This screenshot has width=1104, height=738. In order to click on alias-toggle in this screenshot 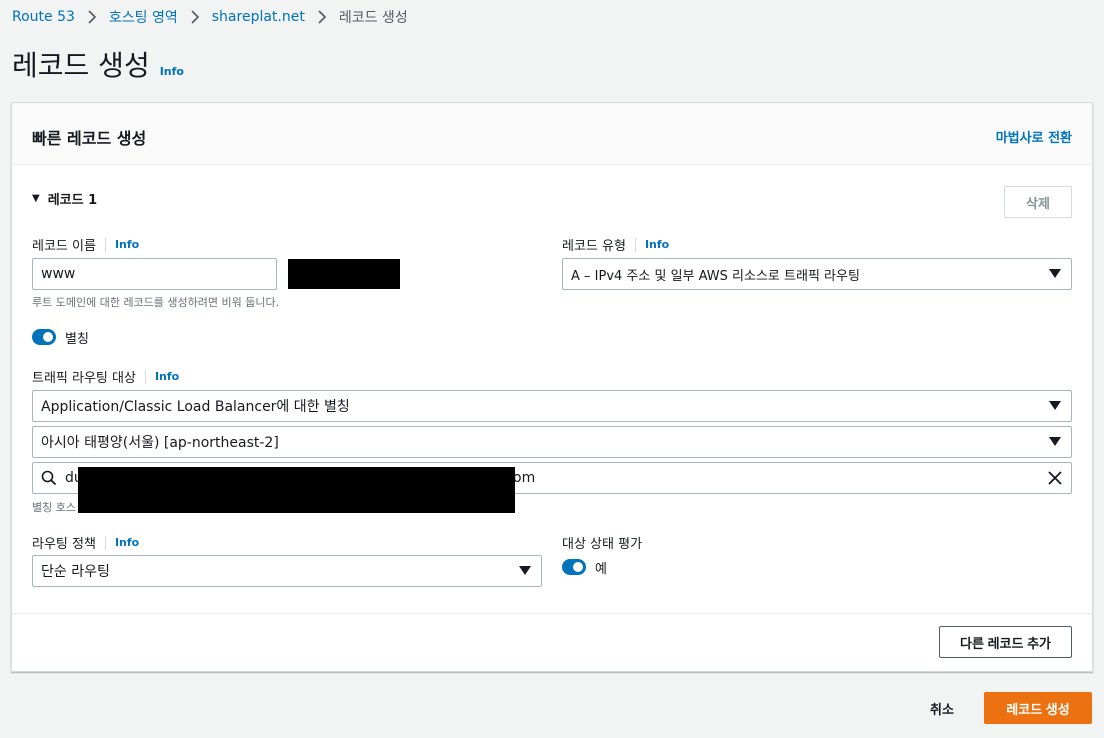, I will do `click(44, 337)`.